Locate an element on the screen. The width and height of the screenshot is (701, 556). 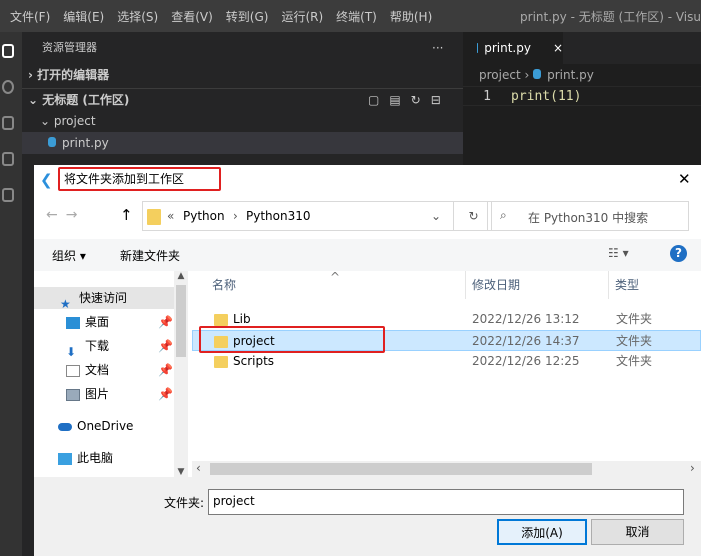
window-title: print.py - 无标题 (工作区) - Visu is located at coordinates (610, 17).